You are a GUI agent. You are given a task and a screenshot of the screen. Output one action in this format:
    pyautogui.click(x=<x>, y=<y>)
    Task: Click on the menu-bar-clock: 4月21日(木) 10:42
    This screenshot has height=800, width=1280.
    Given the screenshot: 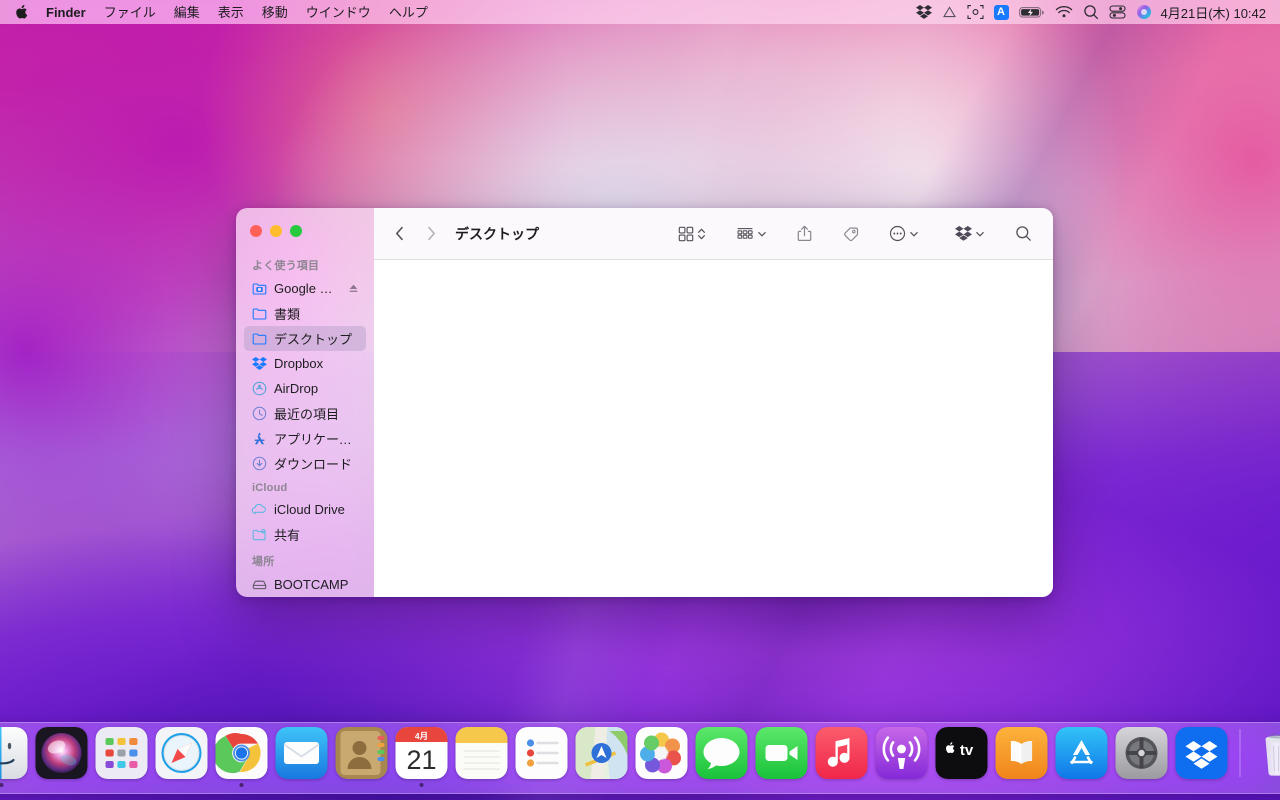 What is the action you would take?
    pyautogui.click(x=1215, y=12)
    